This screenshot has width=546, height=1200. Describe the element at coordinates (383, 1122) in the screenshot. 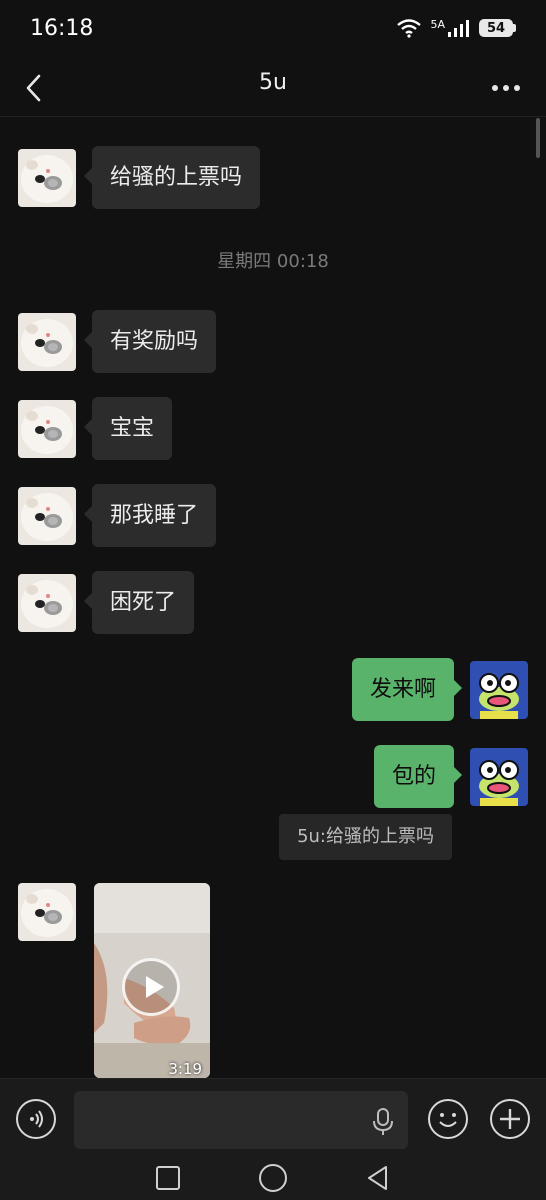

I see `mic-icon` at that location.